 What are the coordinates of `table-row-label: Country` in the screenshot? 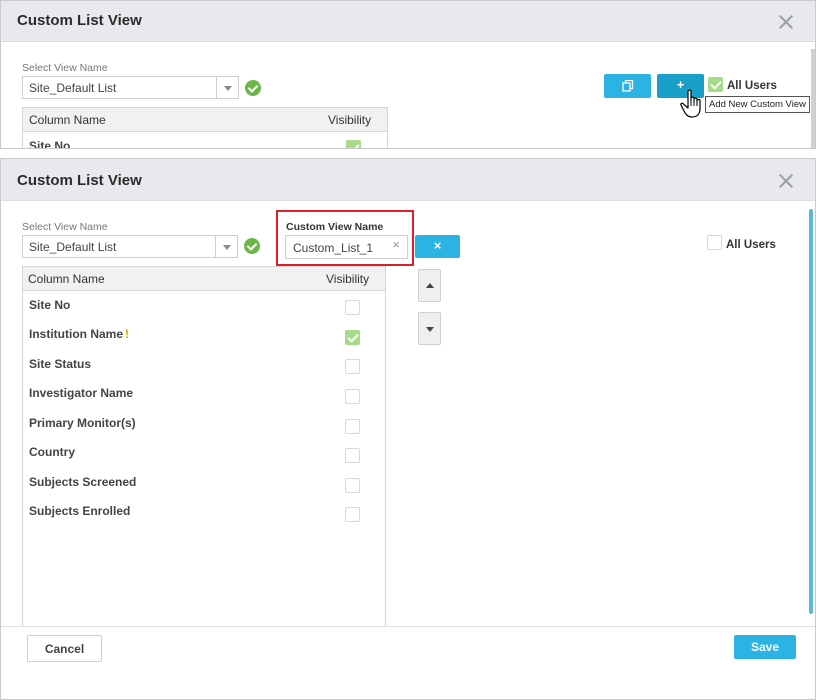 It's located at (52, 452).